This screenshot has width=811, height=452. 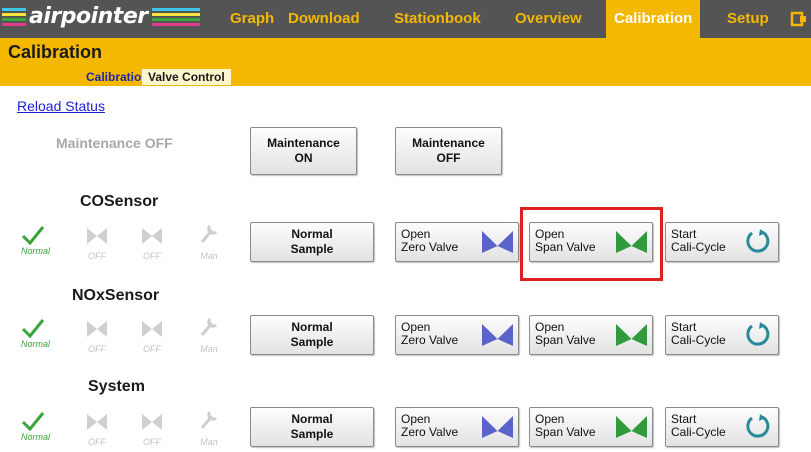 I want to click on maintenance-off-line2: OFF, so click(x=448, y=158).